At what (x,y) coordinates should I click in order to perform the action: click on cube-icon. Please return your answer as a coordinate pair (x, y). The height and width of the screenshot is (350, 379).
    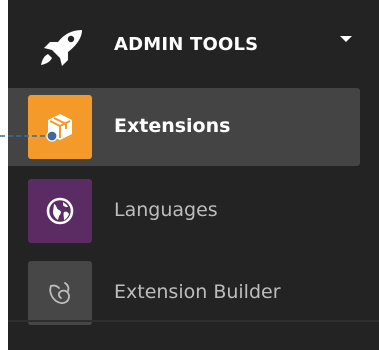
    Looking at the image, I should click on (60, 127).